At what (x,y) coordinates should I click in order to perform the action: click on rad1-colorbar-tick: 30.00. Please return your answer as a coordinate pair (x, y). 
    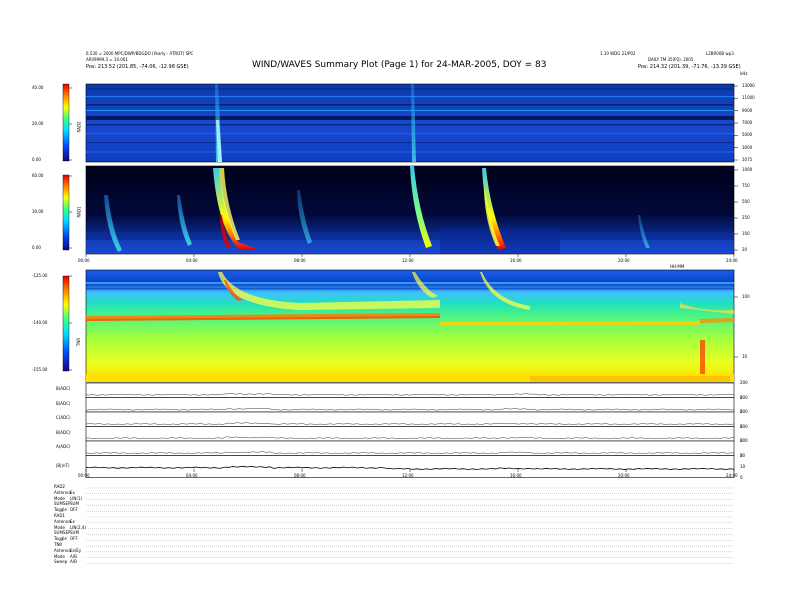
    Looking at the image, I should click on (38, 211).